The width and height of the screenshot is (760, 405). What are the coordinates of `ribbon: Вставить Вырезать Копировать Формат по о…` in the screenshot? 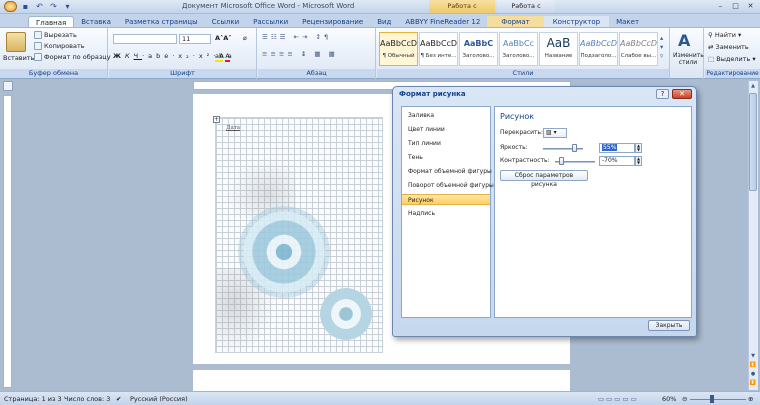 It's located at (380, 53).